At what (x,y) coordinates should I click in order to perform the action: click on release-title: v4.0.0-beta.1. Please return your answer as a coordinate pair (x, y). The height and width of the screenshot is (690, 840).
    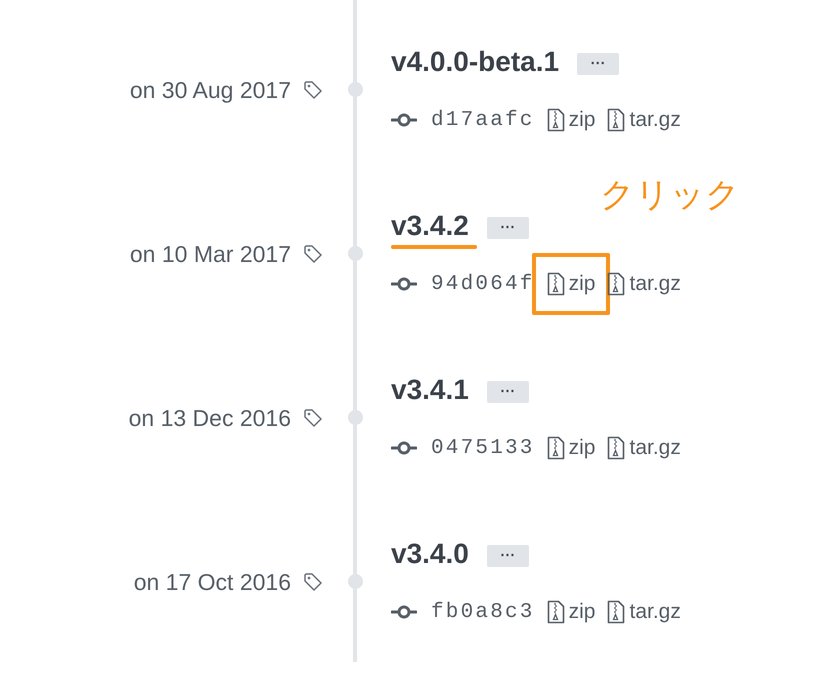
    Looking at the image, I should click on (475, 62).